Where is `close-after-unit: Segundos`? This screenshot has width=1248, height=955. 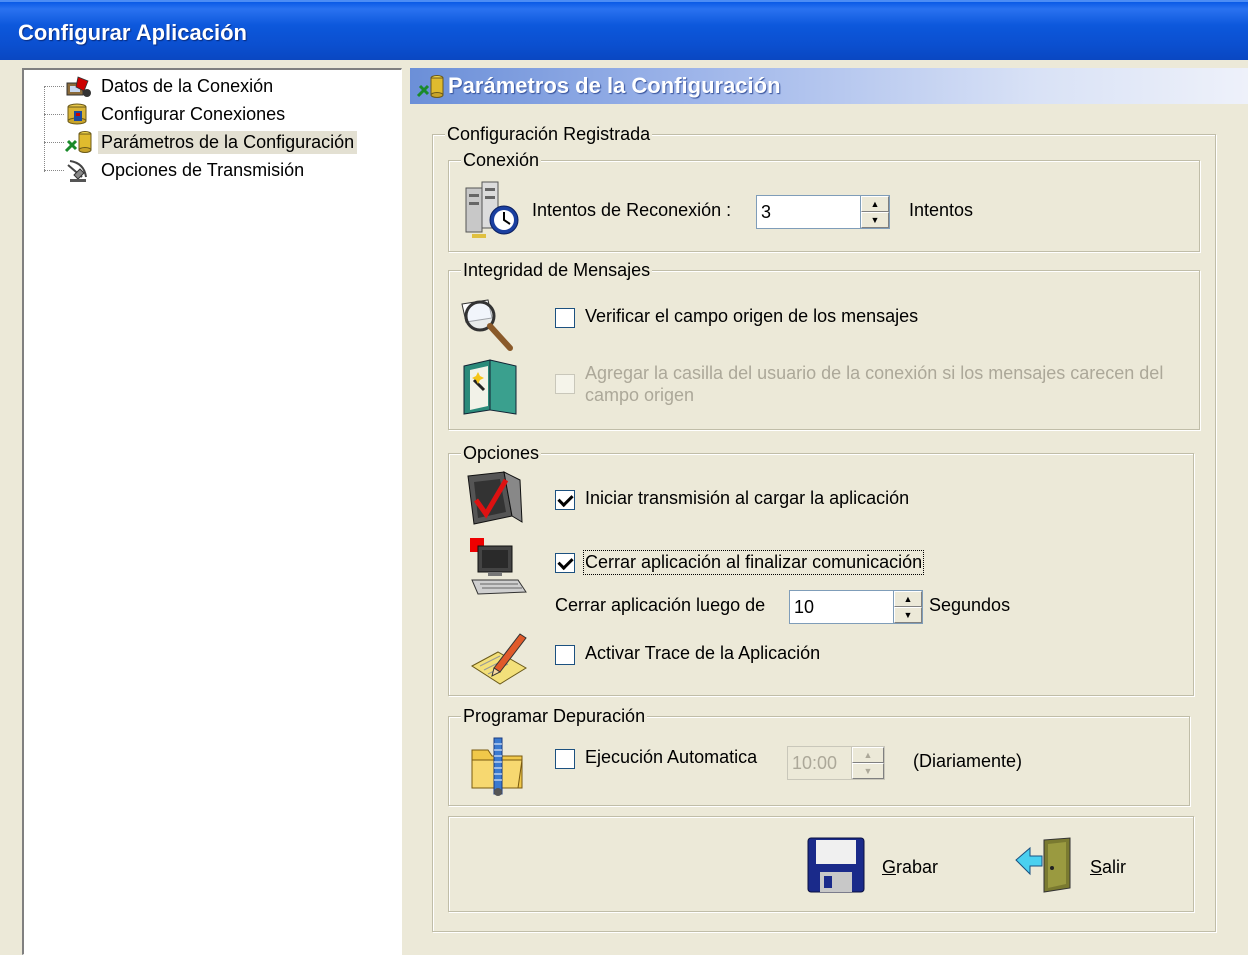 close-after-unit: Segundos is located at coordinates (970, 605).